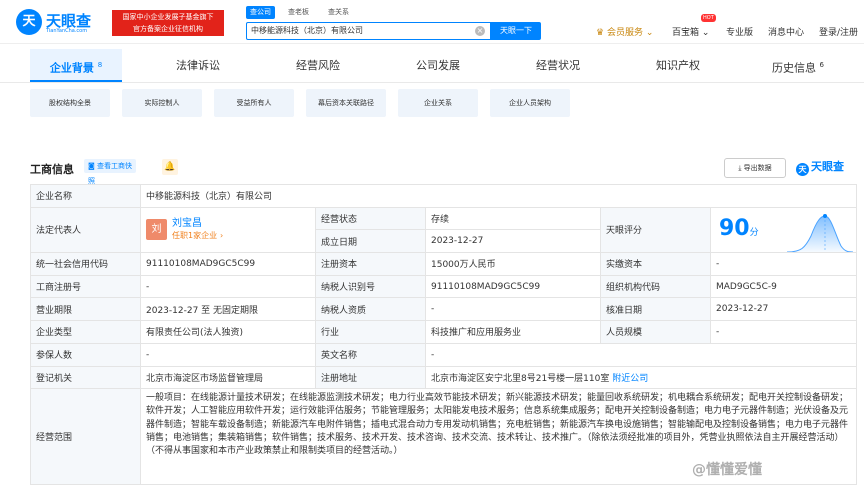 The height and width of the screenshot is (500, 864). Describe the element at coordinates (61, 22) in the screenshot. I see `site-logo: 天 天眼查 TianYanCha.com` at that location.